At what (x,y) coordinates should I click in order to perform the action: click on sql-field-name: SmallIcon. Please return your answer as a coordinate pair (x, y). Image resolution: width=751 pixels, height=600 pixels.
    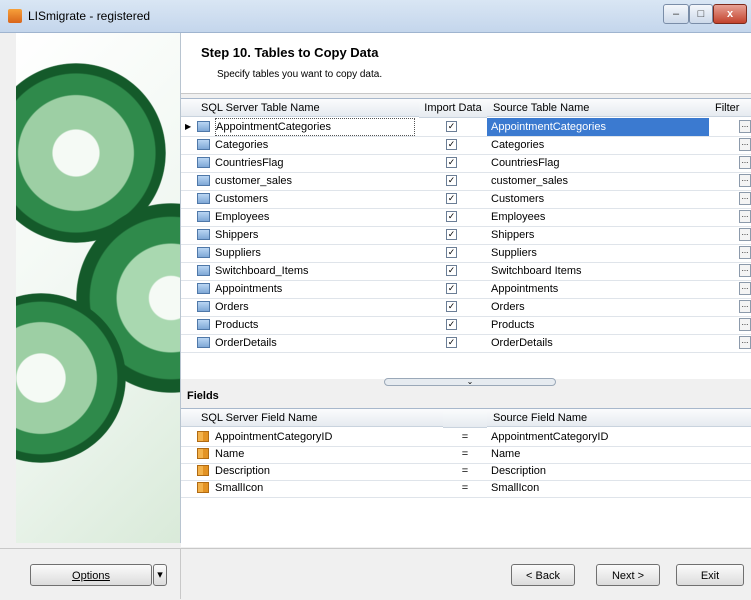
    Looking at the image, I should click on (328, 488).